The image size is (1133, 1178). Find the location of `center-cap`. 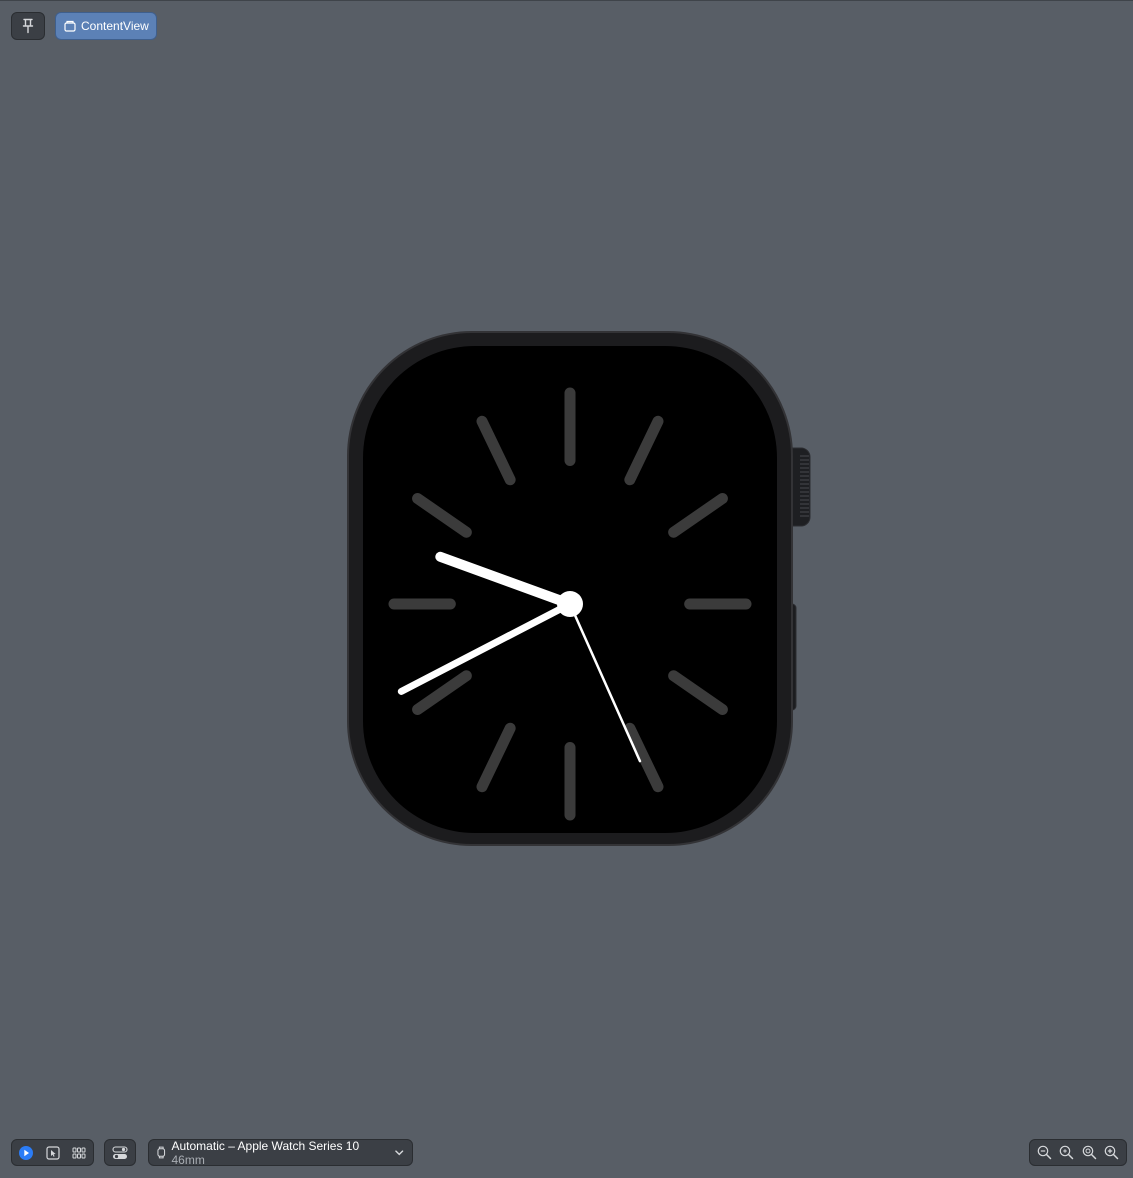

center-cap is located at coordinates (570, 604).